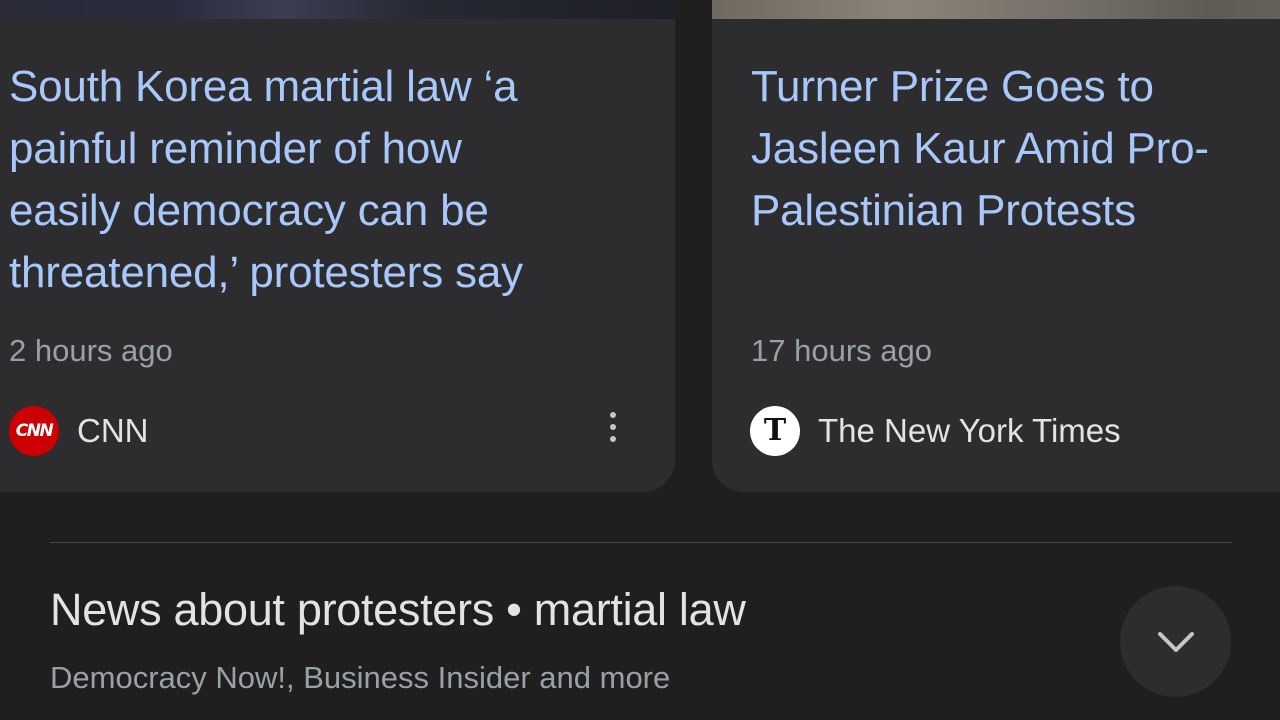 This screenshot has width=1280, height=720. What do you see at coordinates (266, 272) in the screenshot?
I see `headline-line: threatened,’ protesters say` at bounding box center [266, 272].